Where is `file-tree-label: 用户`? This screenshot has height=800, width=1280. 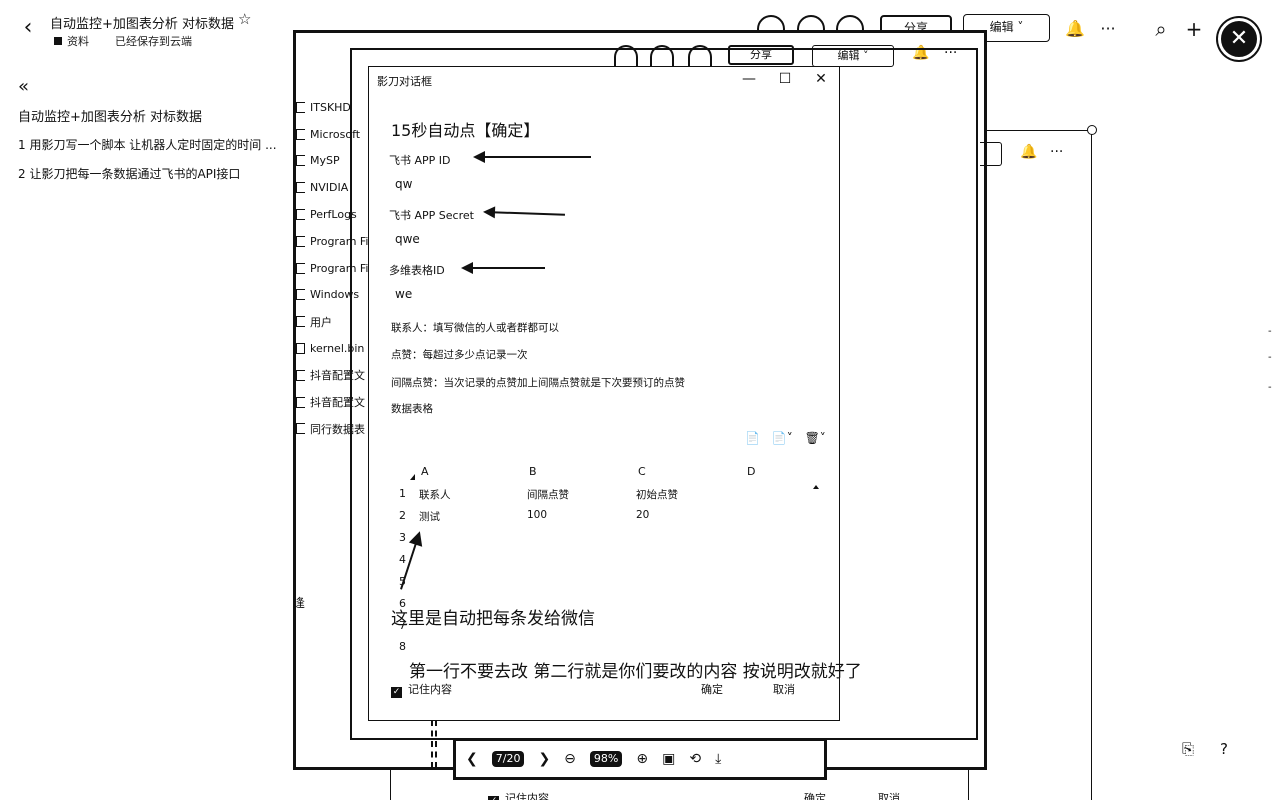
file-tree-label: 用户 is located at coordinates (321, 322).